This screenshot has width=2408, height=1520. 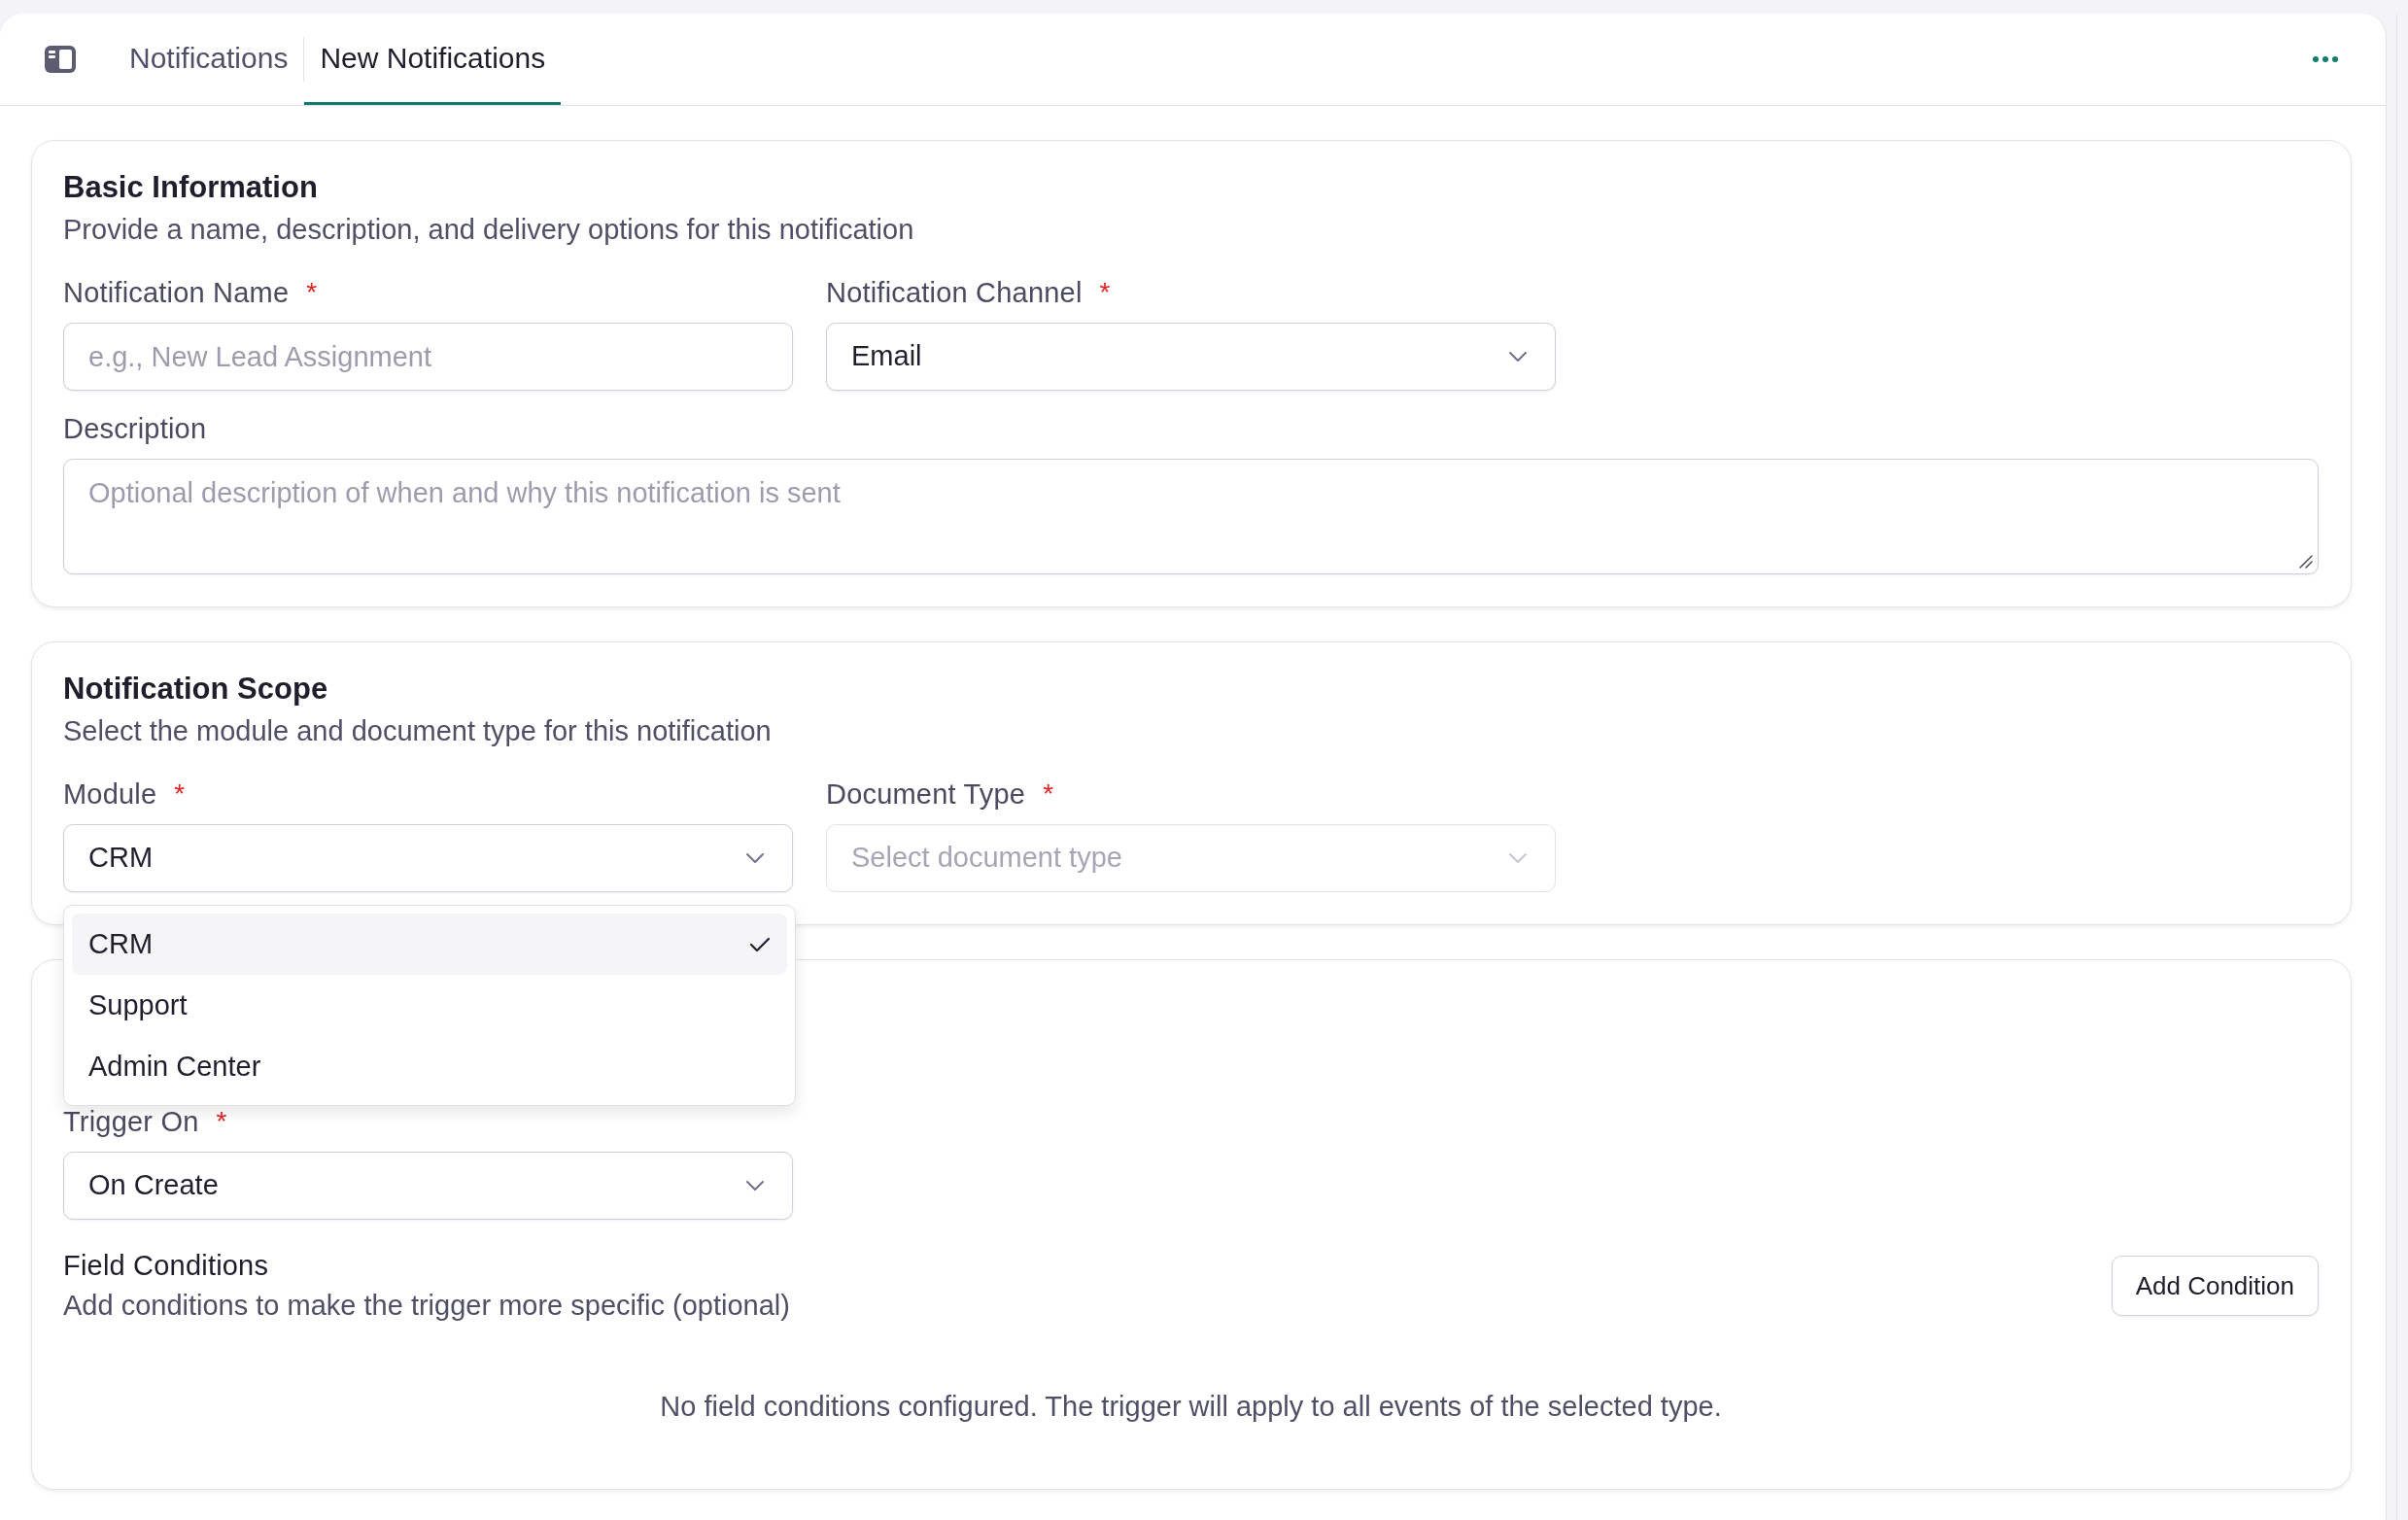 I want to click on dropdown-option: Admin Center, so click(x=430, y=1066).